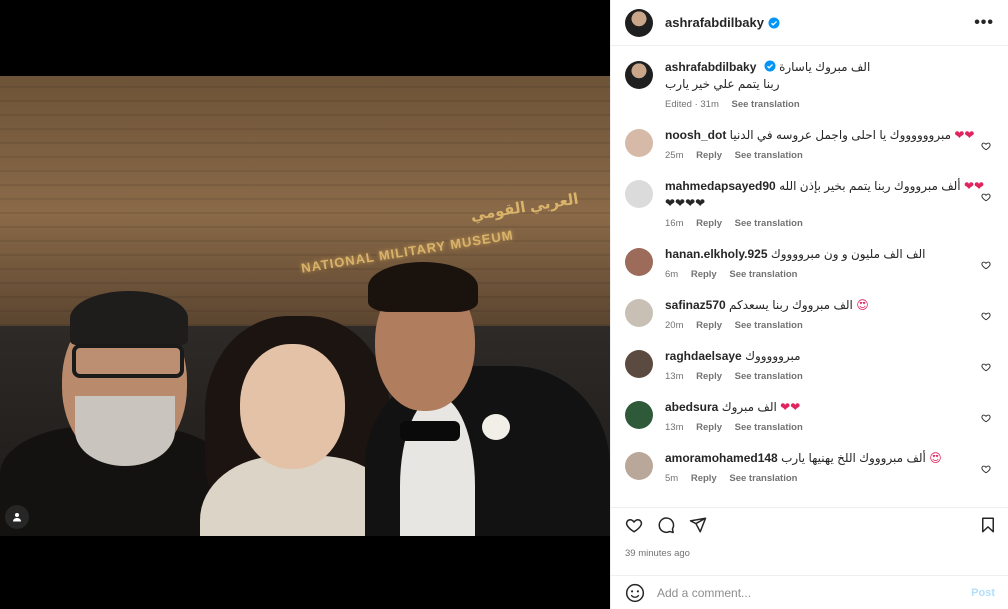 This screenshot has width=1008, height=609. I want to click on post-header: ashrafabdilbaky •••, so click(809, 23).